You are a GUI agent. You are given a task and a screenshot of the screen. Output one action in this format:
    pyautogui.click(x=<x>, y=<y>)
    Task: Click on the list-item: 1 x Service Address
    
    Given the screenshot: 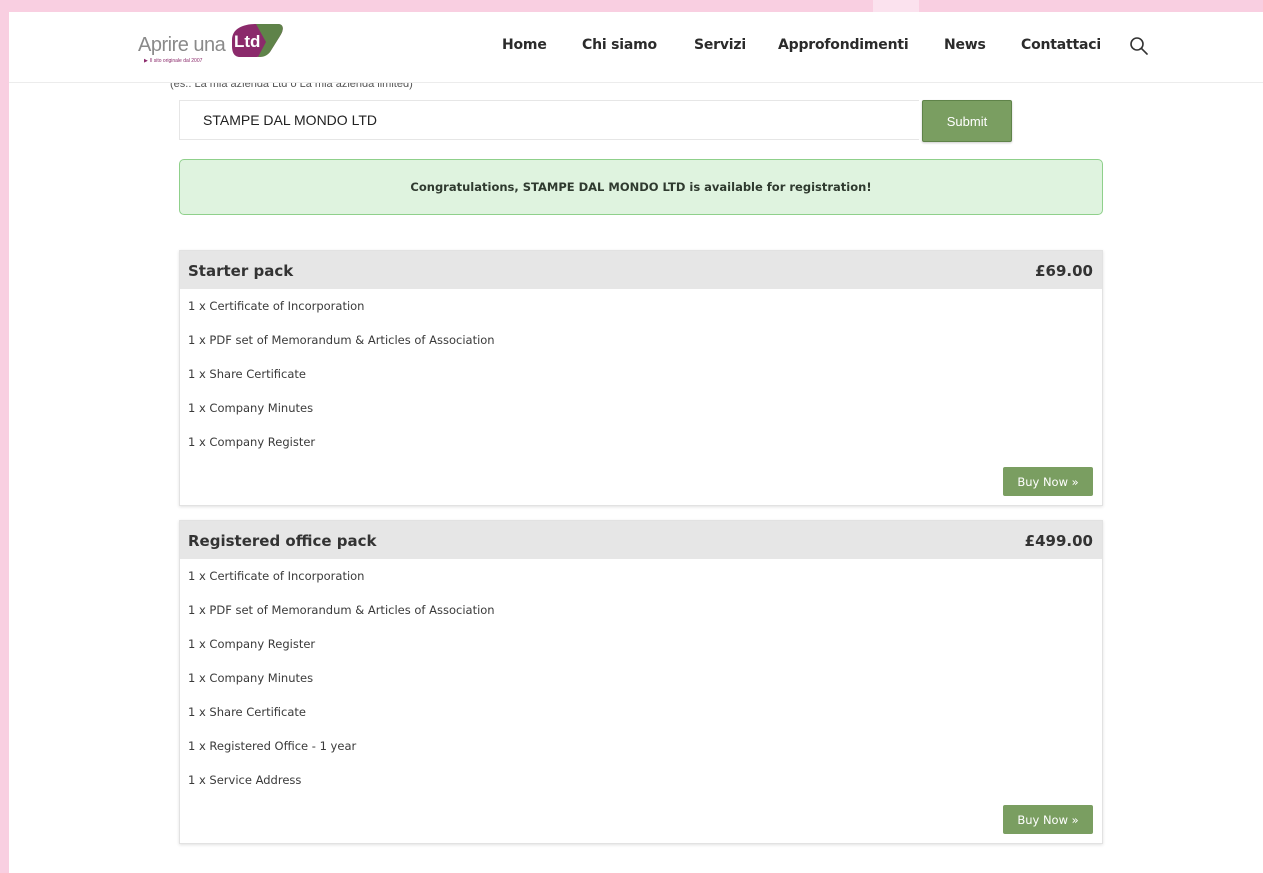 What is the action you would take?
    pyautogui.click(x=245, y=780)
    